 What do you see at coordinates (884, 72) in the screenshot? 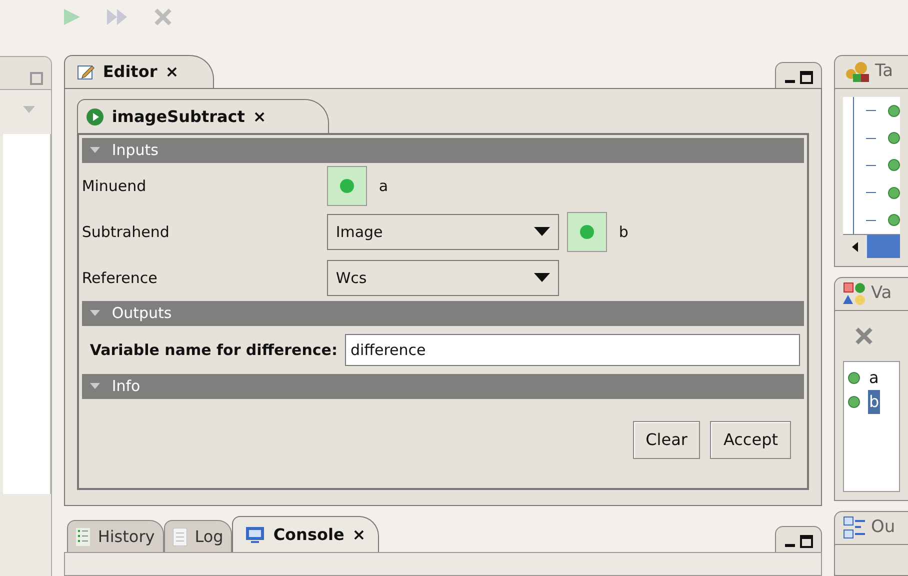
I see `panel-title: Ta` at bounding box center [884, 72].